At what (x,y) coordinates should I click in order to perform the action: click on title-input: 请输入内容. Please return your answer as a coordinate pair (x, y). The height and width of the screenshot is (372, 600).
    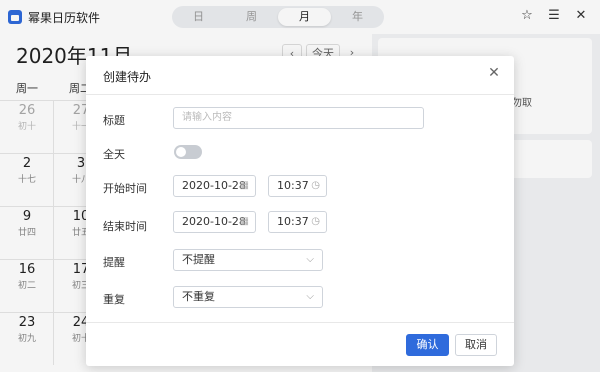
    Looking at the image, I should click on (298, 118).